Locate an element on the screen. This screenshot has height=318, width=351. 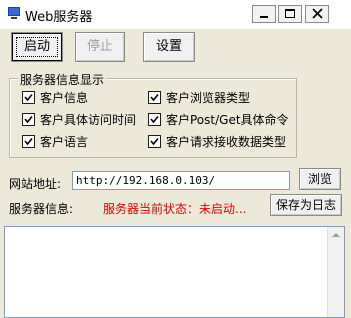
window-title: Web服务器 is located at coordinates (59, 17).